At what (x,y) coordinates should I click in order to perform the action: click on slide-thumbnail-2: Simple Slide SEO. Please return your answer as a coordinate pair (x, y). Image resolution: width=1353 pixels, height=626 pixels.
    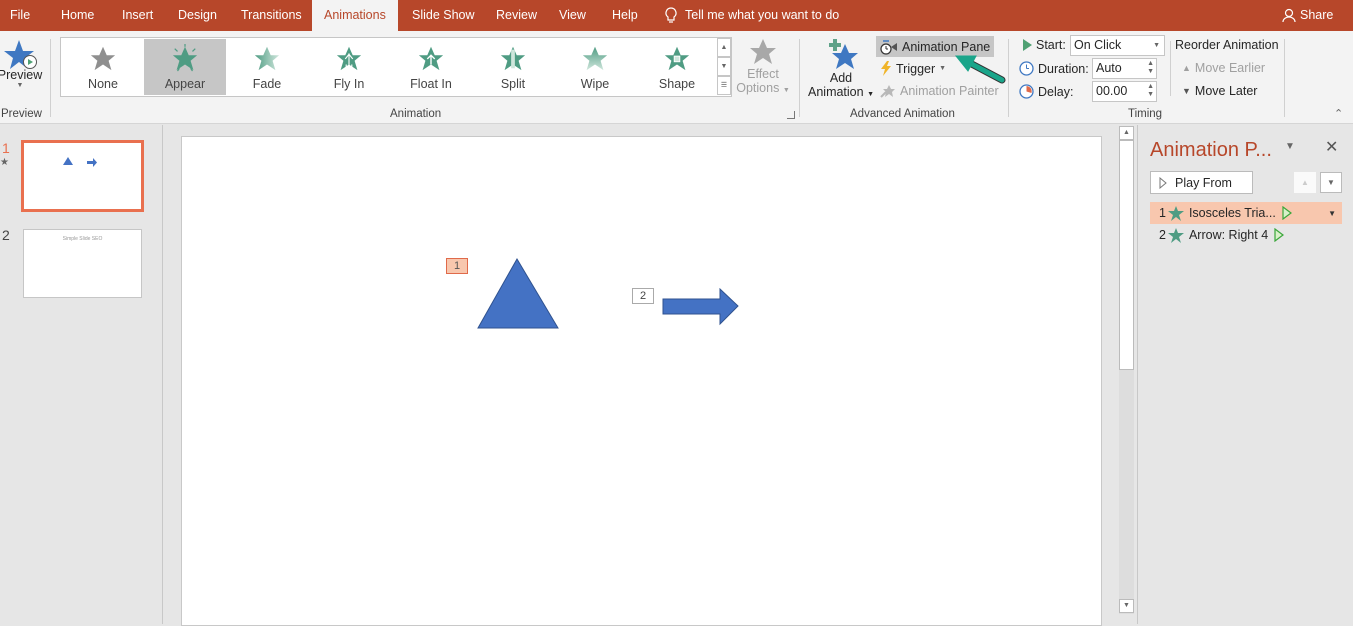
    Looking at the image, I should click on (82, 263).